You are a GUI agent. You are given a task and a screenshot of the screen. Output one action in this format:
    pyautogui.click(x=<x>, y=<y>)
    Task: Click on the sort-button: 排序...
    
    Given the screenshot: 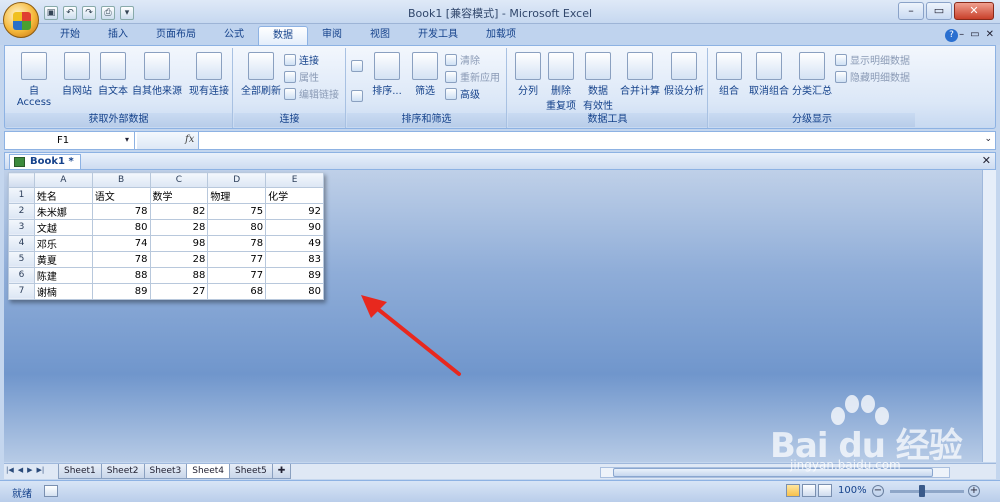 What is the action you would take?
    pyautogui.click(x=387, y=74)
    